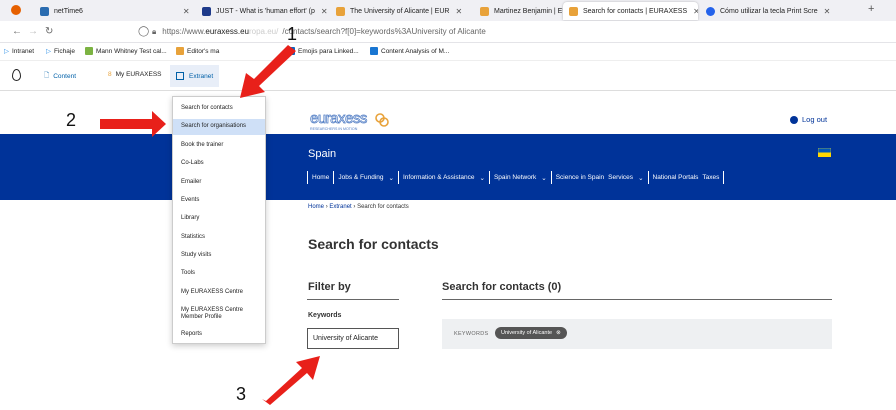 The height and width of the screenshot is (410, 896). What do you see at coordinates (219, 108) in the screenshot?
I see `menu-item-search-contacts: Search for contacts` at bounding box center [219, 108].